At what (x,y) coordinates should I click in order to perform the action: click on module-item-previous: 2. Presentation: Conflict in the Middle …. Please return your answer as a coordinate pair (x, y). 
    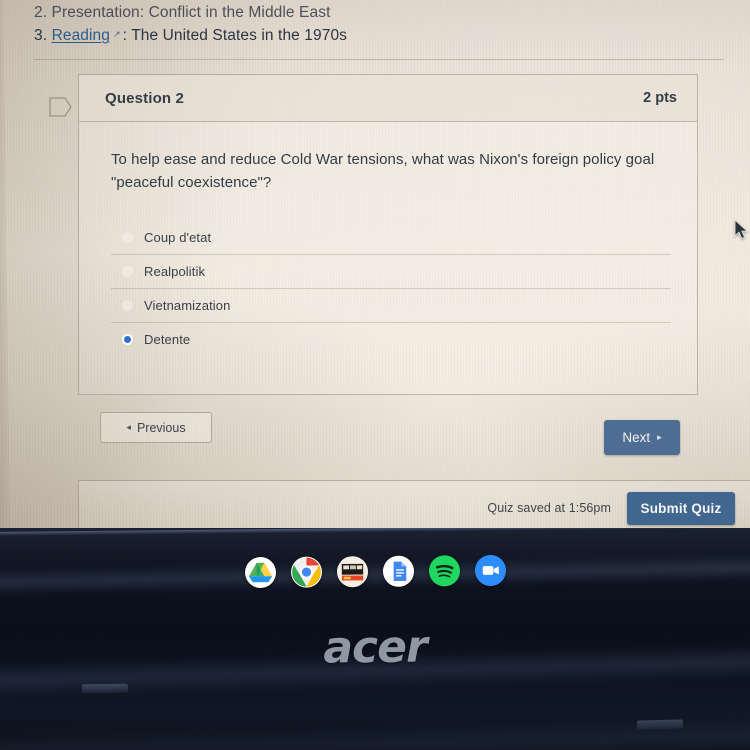
    Looking at the image, I should click on (182, 13).